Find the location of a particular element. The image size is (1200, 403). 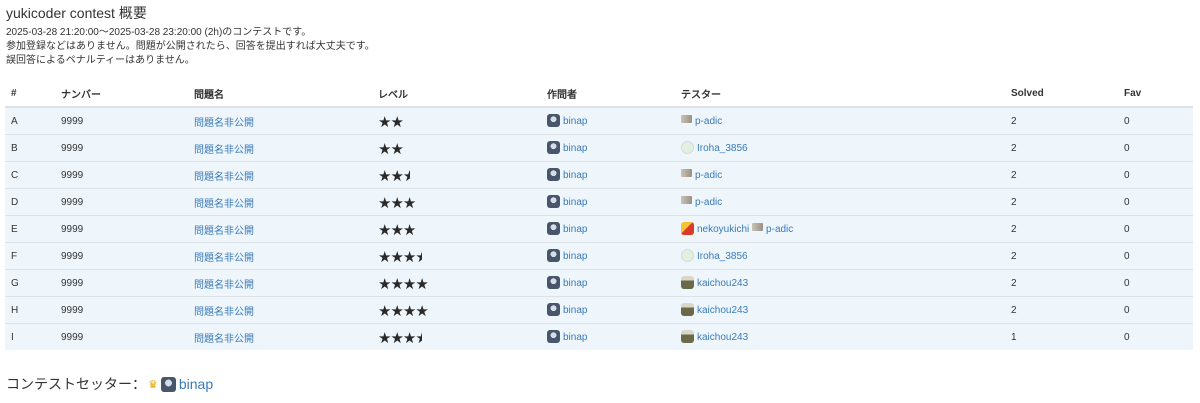

table-row: H 9999 問題名非公開 ★★★★ binap kaichou243 20 is located at coordinates (599, 310).